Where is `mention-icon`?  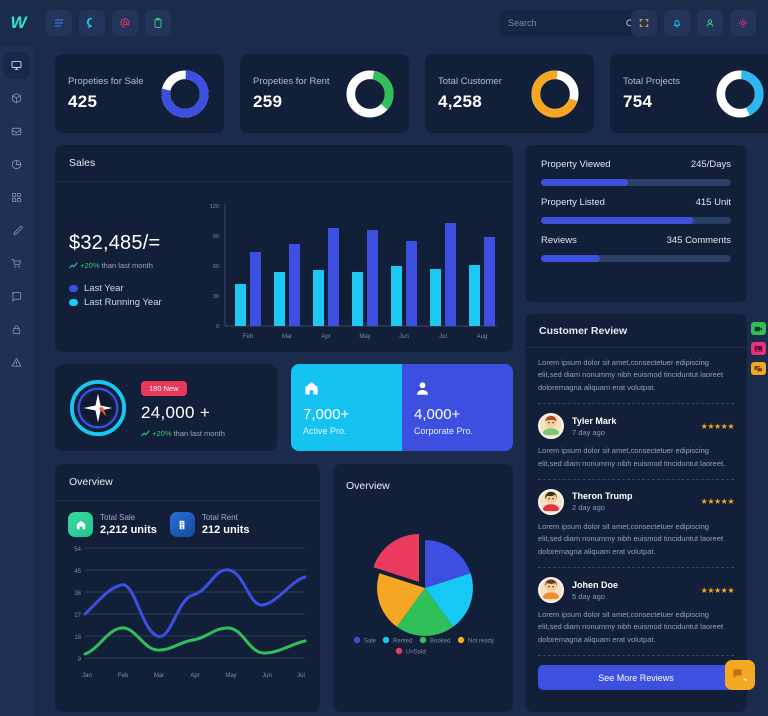
mention-icon is located at coordinates (125, 23).